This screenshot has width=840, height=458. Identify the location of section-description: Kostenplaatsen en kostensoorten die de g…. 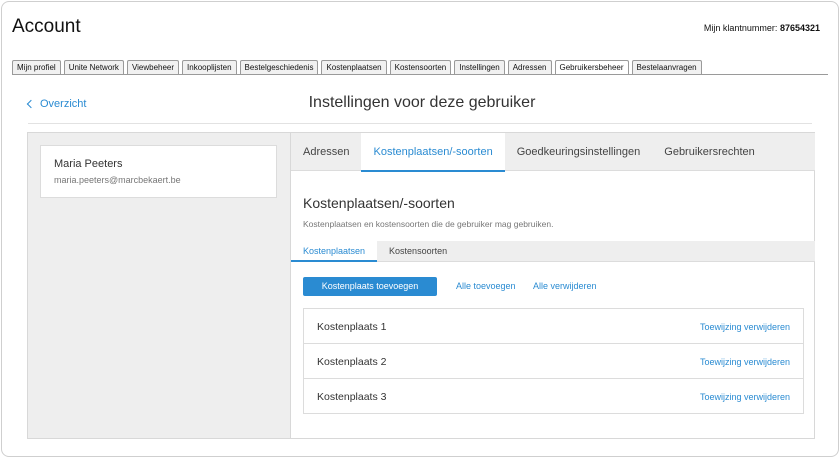
(428, 224).